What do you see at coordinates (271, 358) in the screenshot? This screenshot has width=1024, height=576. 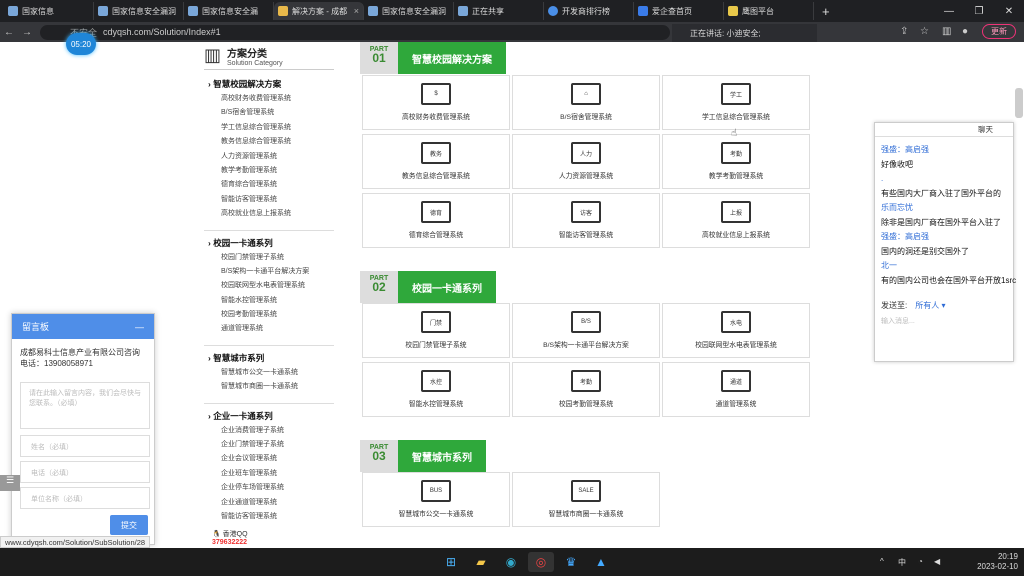 I see `group-title: 智慧城市系列` at bounding box center [271, 358].